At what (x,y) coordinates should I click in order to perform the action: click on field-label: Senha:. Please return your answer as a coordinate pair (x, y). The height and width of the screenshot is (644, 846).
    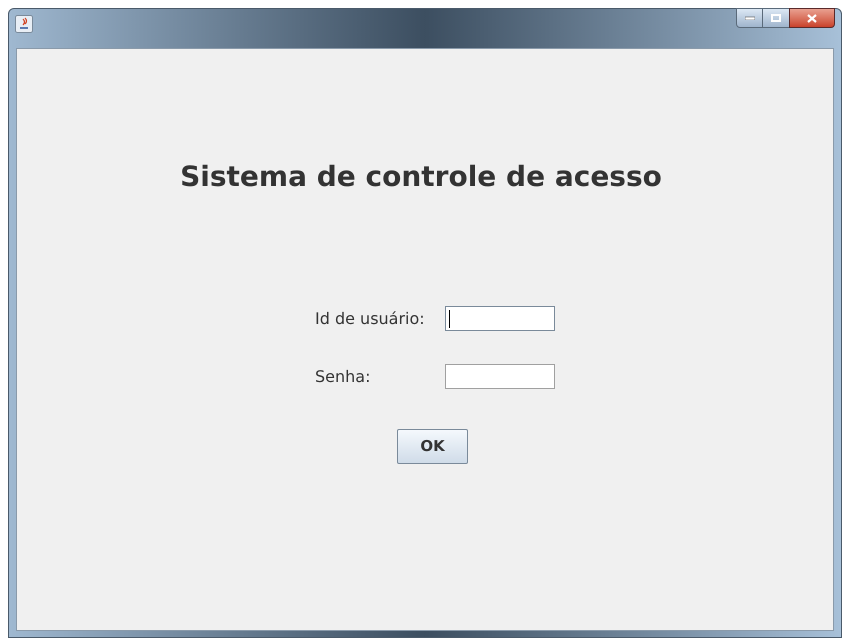
    Looking at the image, I should click on (343, 377).